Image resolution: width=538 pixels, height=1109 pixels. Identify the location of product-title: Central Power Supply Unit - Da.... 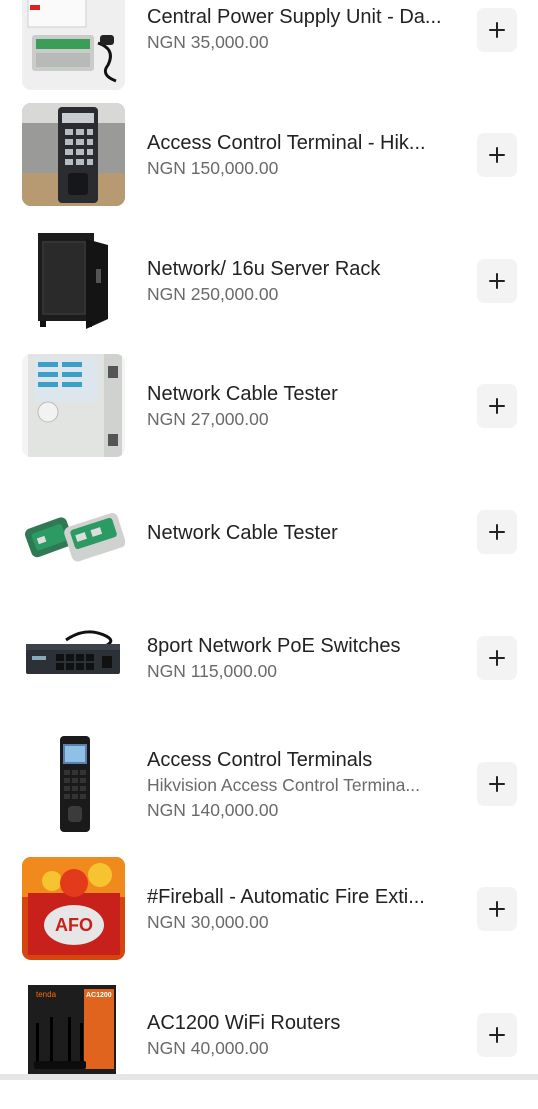
(294, 17).